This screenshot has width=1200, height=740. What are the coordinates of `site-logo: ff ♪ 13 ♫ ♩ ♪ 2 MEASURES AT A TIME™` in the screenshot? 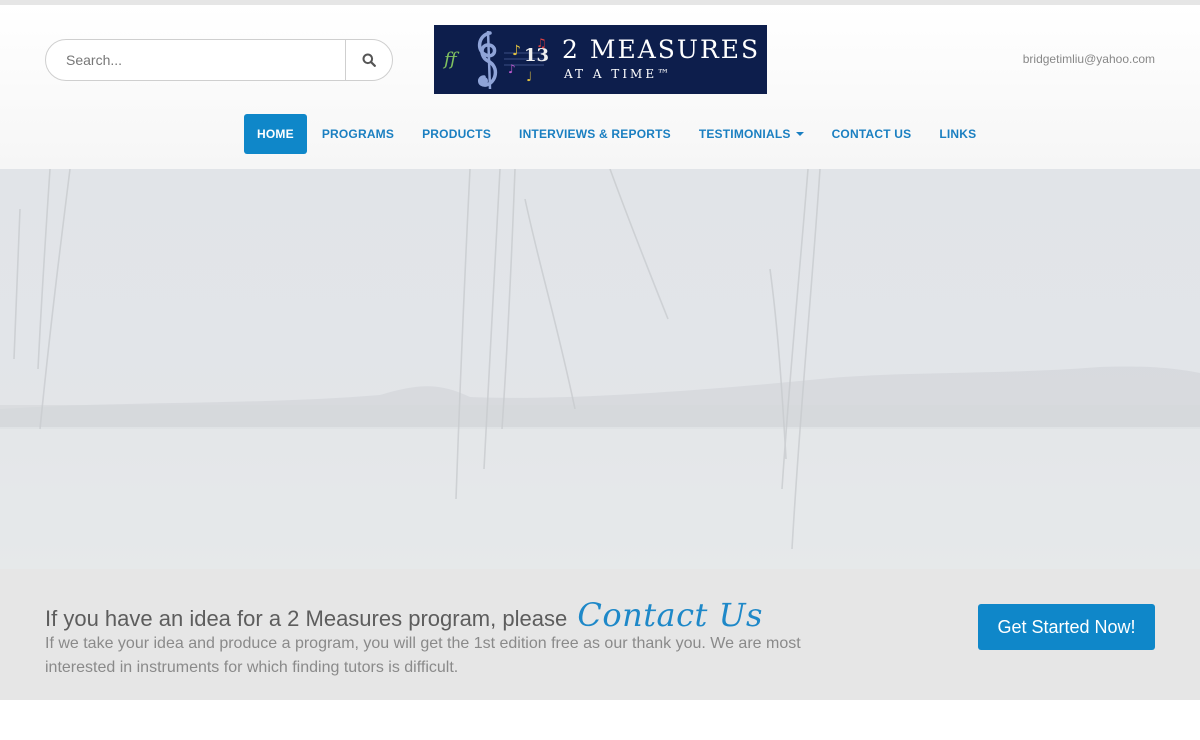 It's located at (600, 59).